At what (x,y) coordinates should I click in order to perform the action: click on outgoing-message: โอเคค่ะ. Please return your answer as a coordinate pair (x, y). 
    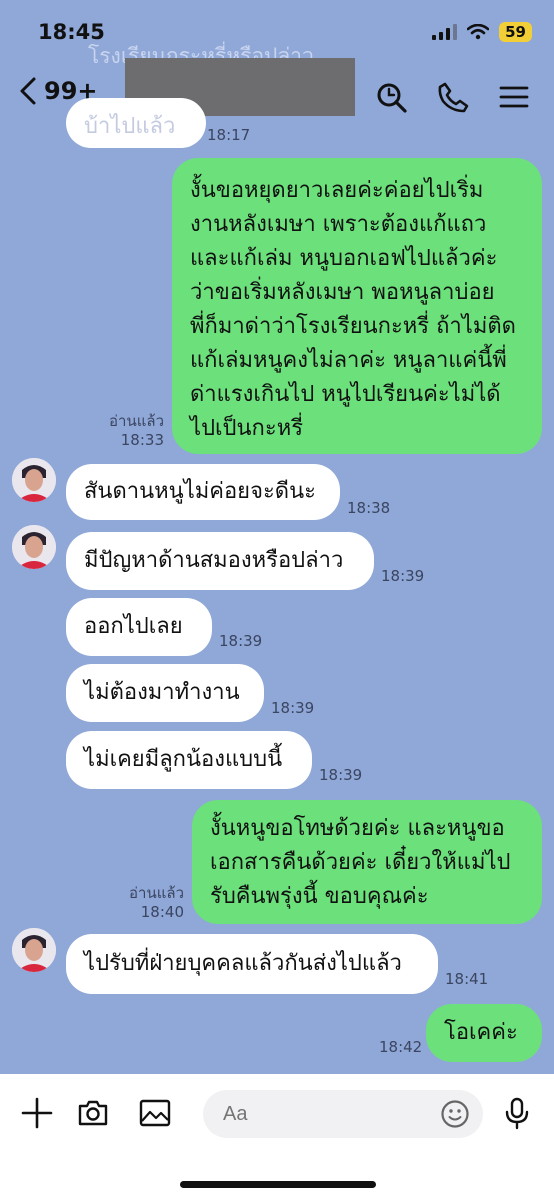
    Looking at the image, I should click on (484, 1033).